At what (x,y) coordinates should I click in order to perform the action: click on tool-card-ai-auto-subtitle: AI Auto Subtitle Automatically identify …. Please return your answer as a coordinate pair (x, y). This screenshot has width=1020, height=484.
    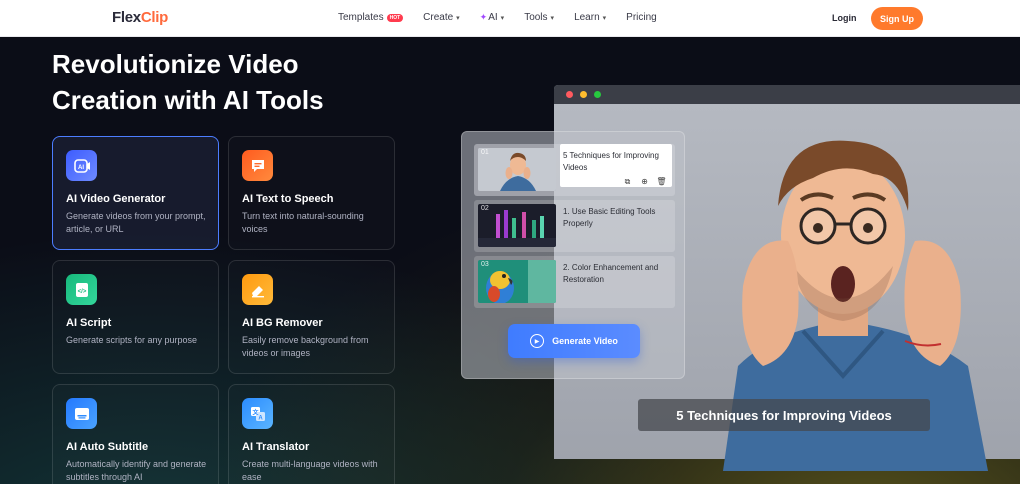
    Looking at the image, I should click on (135, 434).